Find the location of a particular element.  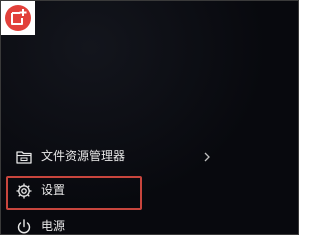

menu-item-file-explorer: 文件资源管理器 is located at coordinates (116, 156).